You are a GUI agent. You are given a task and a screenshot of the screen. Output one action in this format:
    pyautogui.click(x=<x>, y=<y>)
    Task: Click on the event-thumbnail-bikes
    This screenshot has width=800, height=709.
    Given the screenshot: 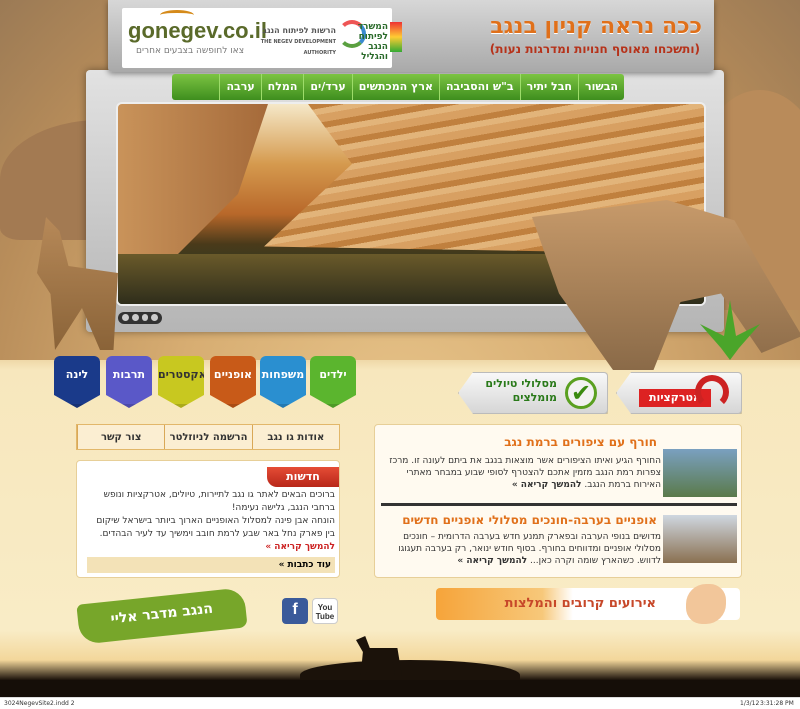 What is the action you would take?
    pyautogui.click(x=700, y=539)
    